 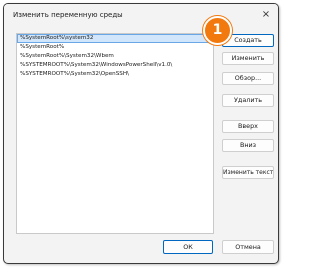 I want to click on ok-button: ОК, so click(x=188, y=247).